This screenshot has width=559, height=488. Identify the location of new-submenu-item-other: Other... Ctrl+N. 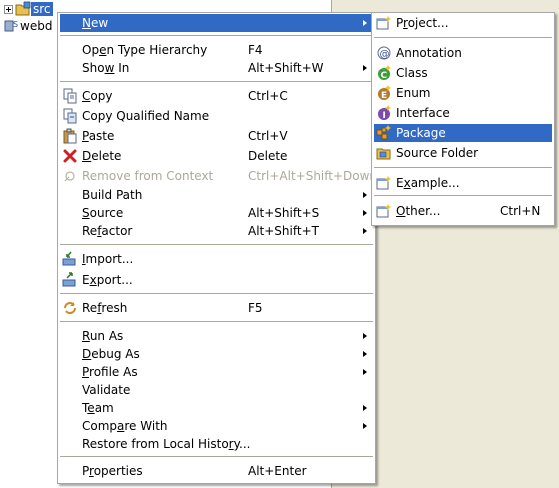
(463, 211).